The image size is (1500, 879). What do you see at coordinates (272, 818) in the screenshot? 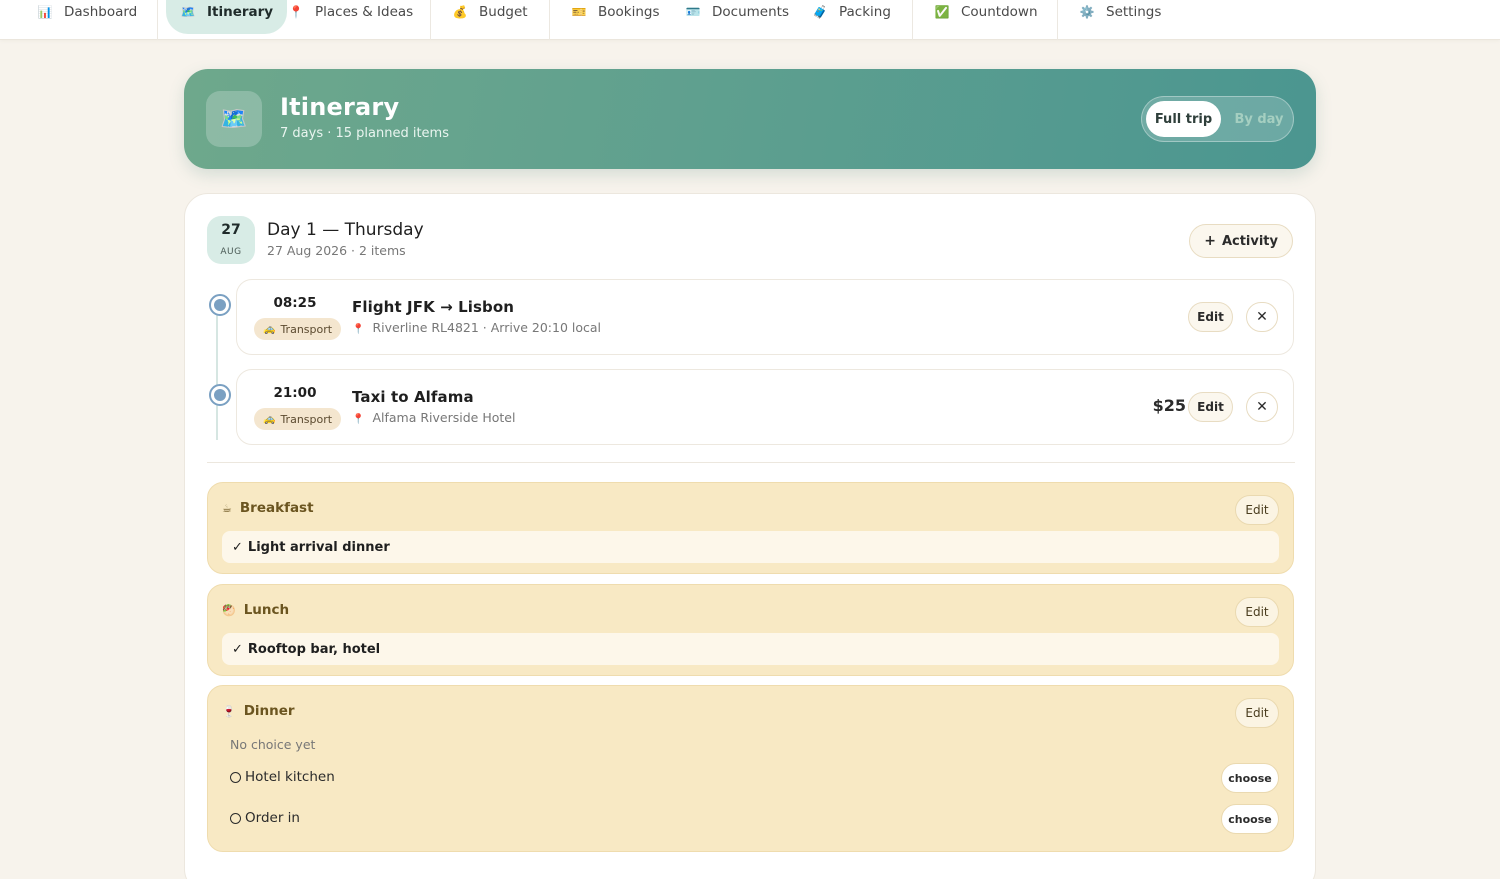
I see `meal-option-label: Order in` at bounding box center [272, 818].